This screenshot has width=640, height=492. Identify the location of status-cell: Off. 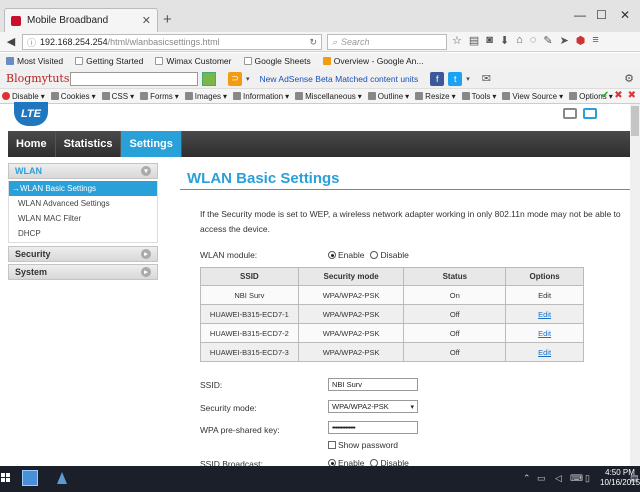
(455, 314).